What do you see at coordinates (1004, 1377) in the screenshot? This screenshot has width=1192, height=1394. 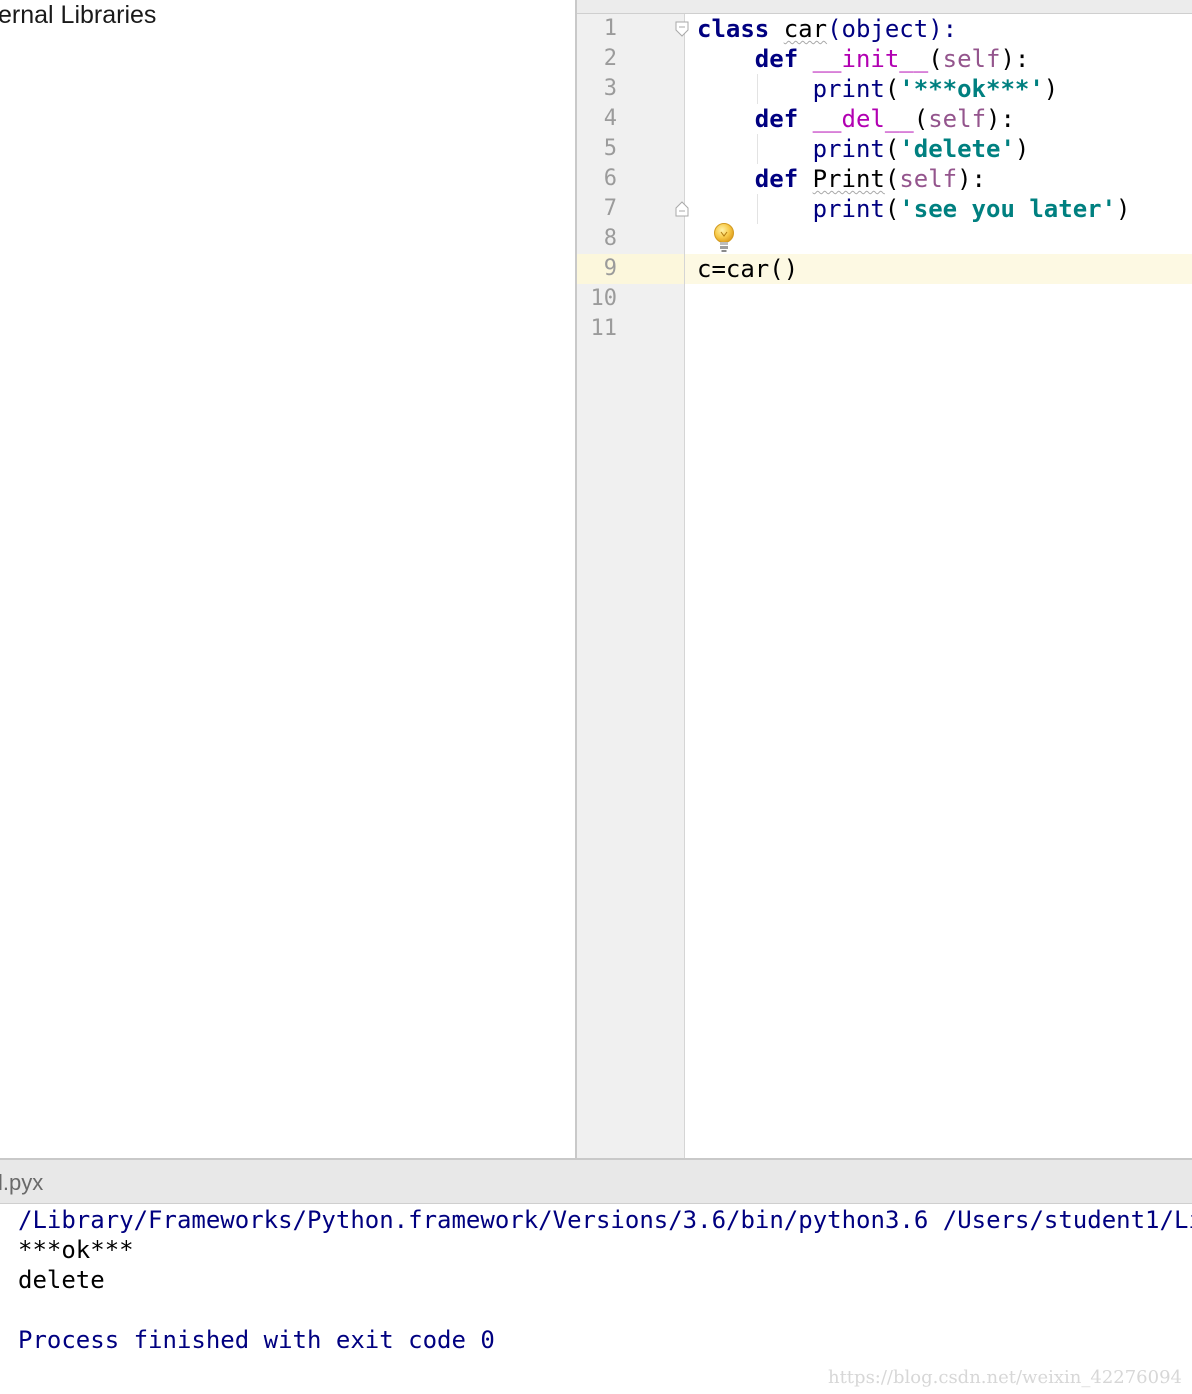 I see `watermark: https://blog.csdn.net/weixin_42276094` at bounding box center [1004, 1377].